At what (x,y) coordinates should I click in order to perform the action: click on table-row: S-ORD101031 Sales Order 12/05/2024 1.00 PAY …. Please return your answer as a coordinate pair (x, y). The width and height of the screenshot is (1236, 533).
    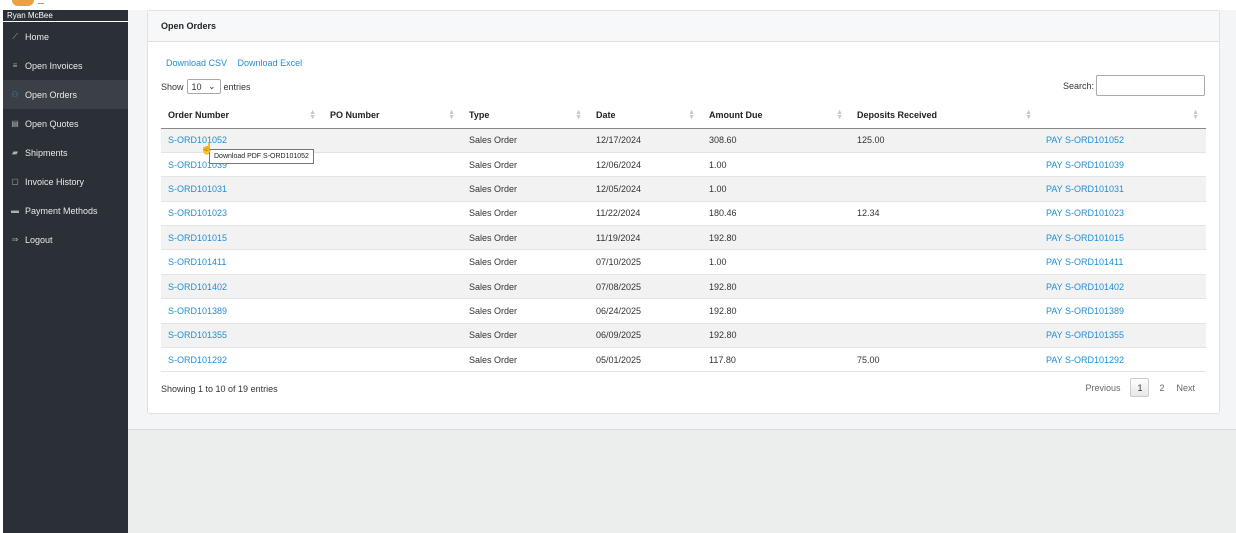
    Looking at the image, I should click on (683, 189).